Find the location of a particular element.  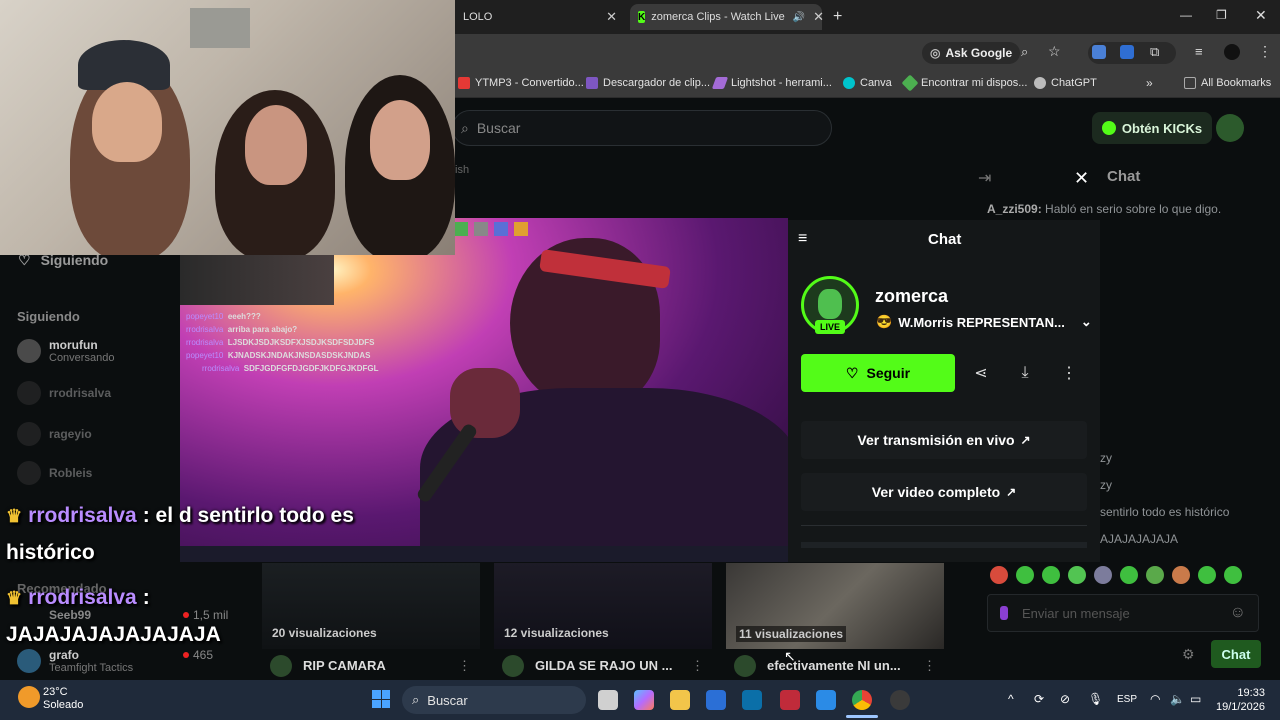

tab-zomerca: K zomerca Clips - Watch Live 🔊 ✕ is located at coordinates (727, 17).